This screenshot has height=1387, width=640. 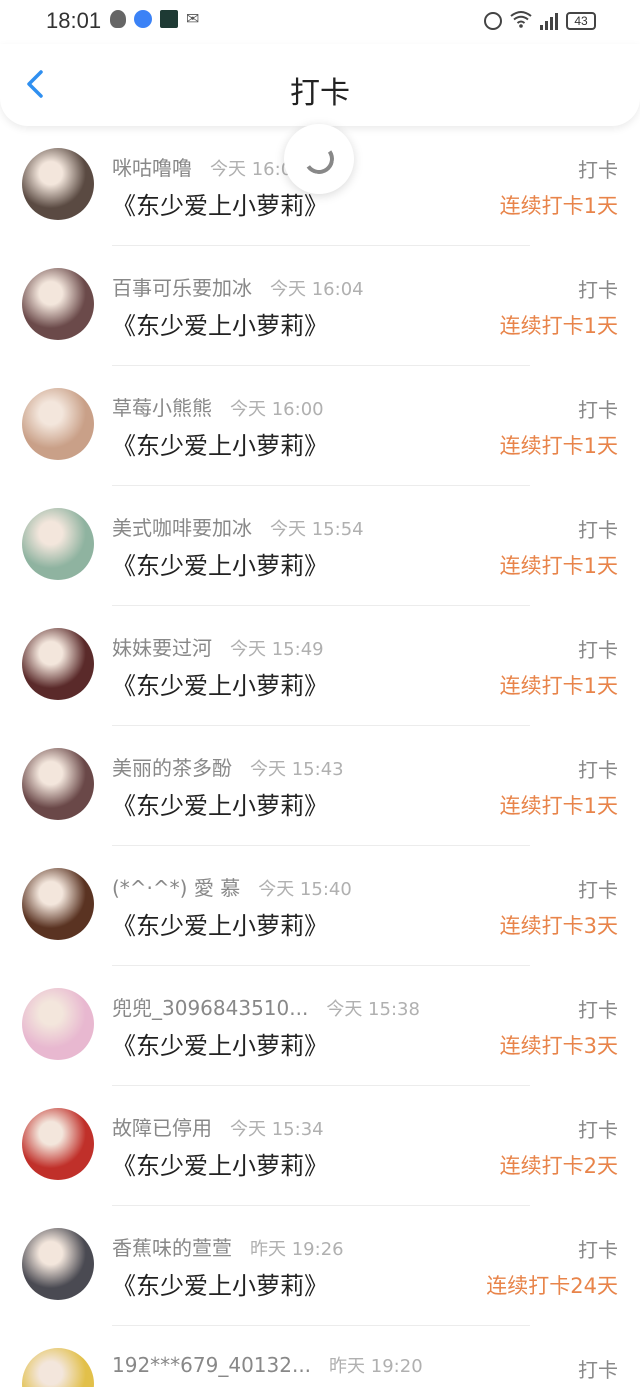 What do you see at coordinates (376, 1366) in the screenshot?
I see `timestamp: 昨天 19:20` at bounding box center [376, 1366].